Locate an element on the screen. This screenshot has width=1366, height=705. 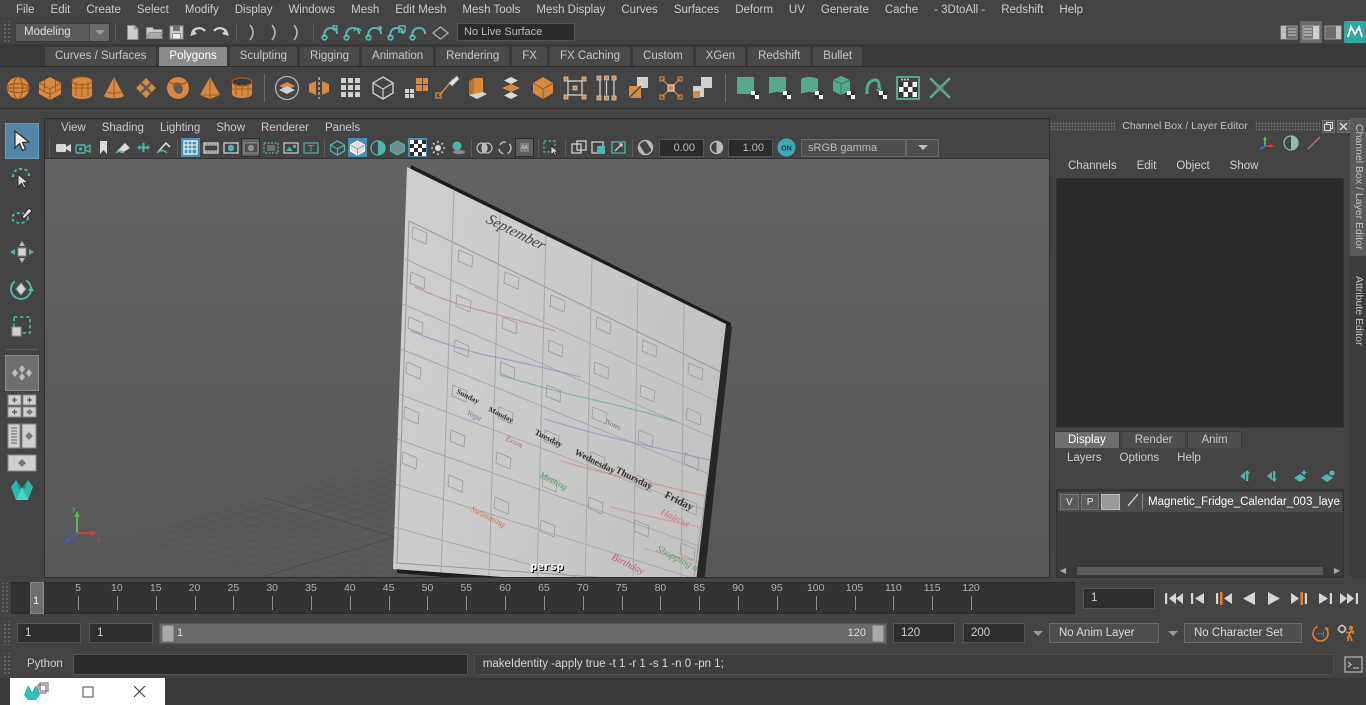
shadows-icon is located at coordinates (163, 147).